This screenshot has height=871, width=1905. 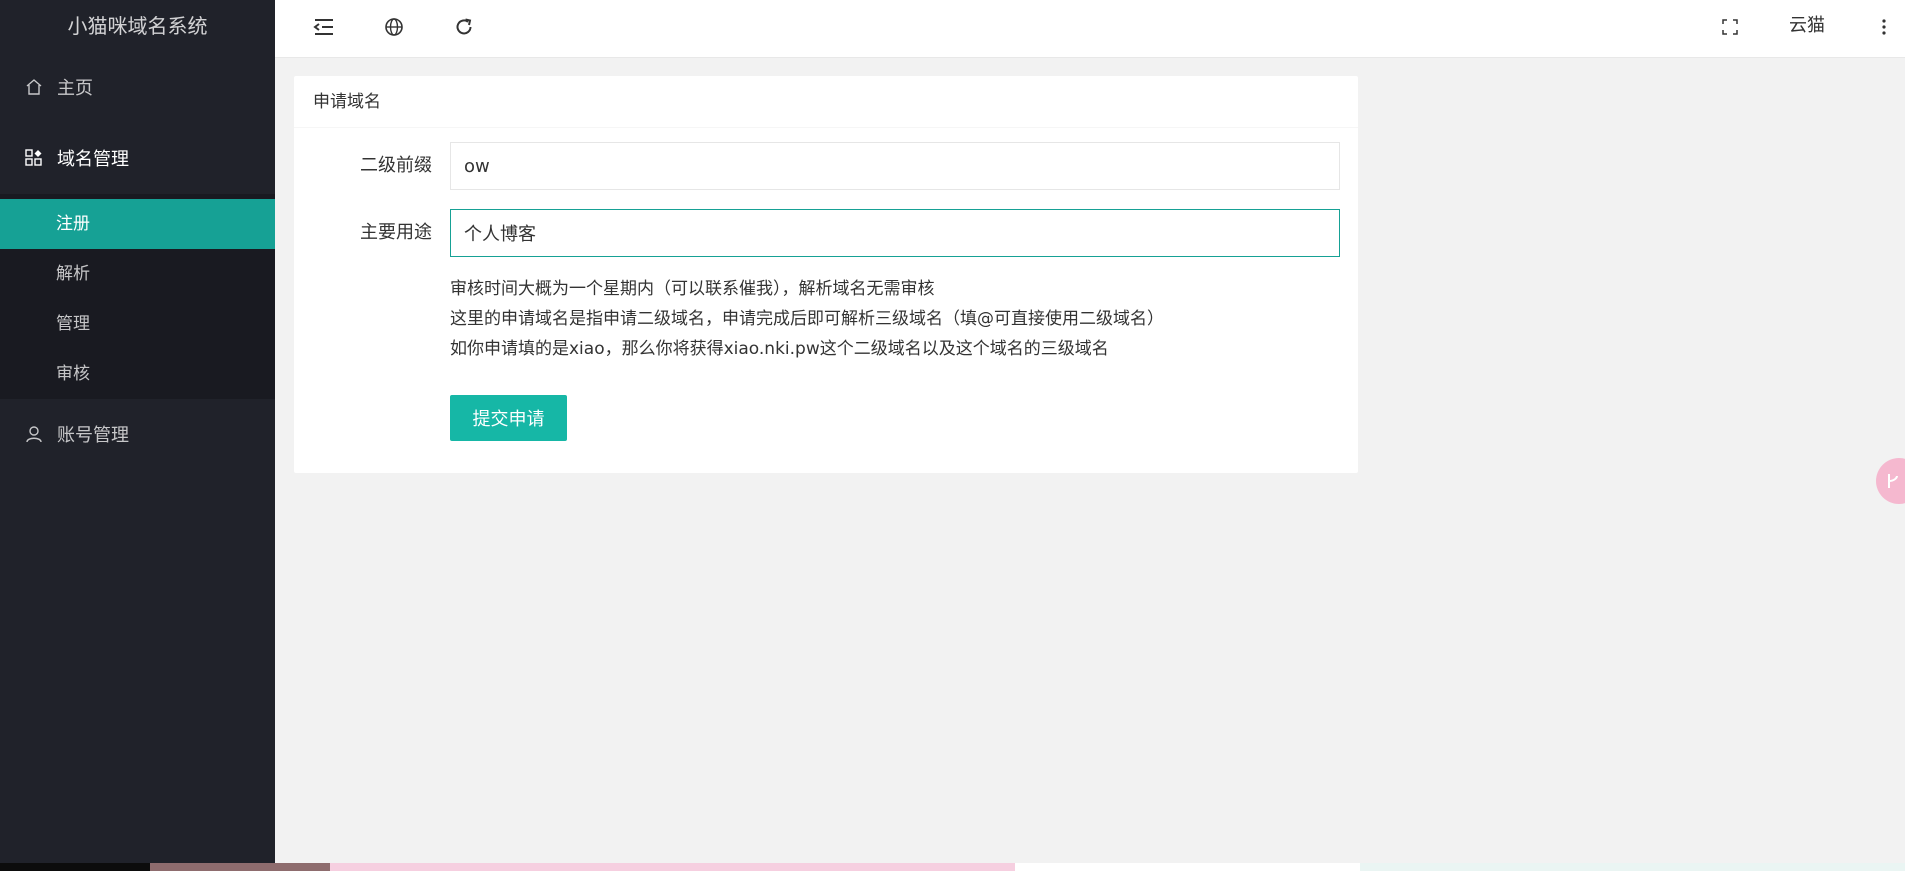 I want to click on home-icon, so click(x=34, y=87).